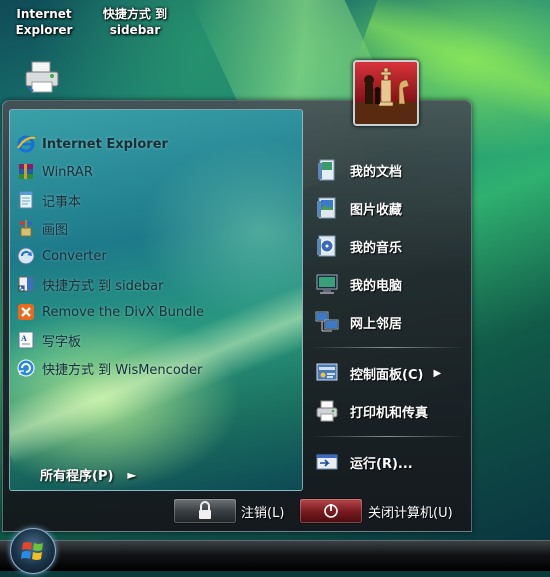  I want to click on run-icon, so click(327, 462).